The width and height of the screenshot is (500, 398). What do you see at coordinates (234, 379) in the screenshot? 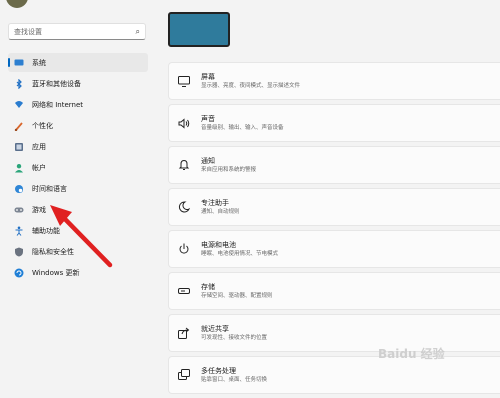
I see `card-subtitle: 贴靠窗口、桌面、任务切换` at bounding box center [234, 379].